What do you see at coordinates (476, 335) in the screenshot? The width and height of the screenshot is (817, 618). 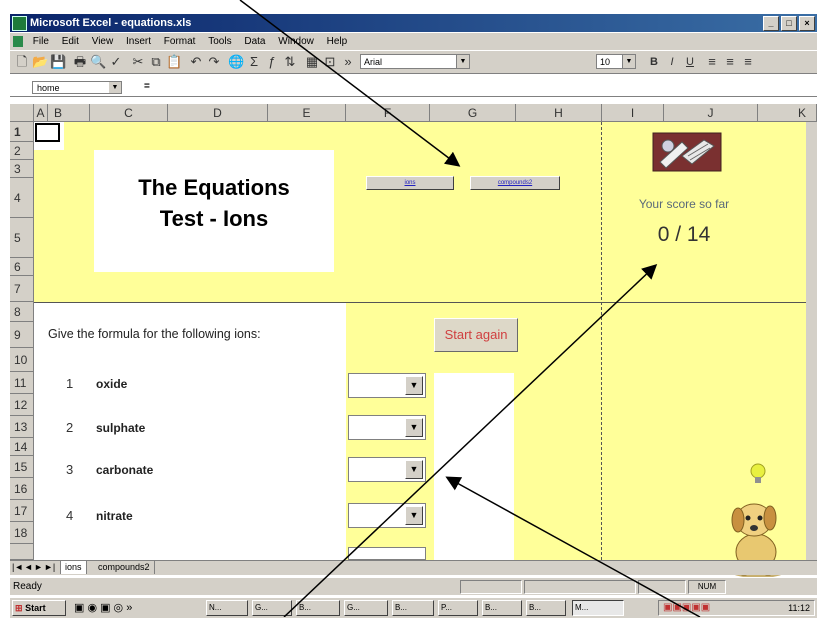 I see `start-again-button: Start again` at bounding box center [476, 335].